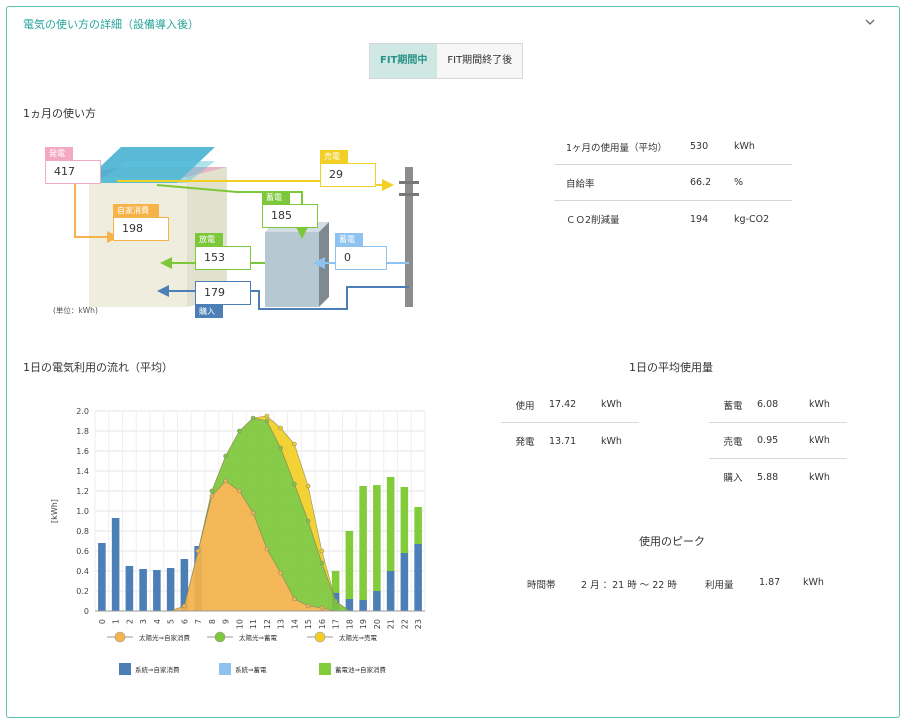 The width and height of the screenshot is (906, 724). I want to click on x-tick-label: 1, so click(116, 621).